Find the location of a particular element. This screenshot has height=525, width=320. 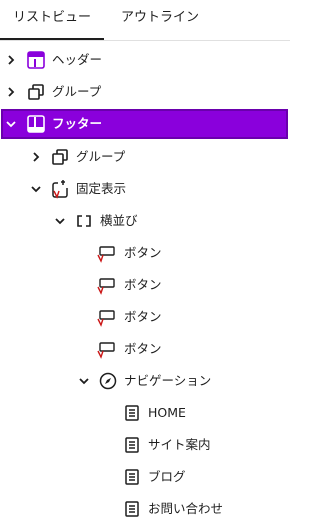

tree-item-page-link: ブログ is located at coordinates (145, 477).